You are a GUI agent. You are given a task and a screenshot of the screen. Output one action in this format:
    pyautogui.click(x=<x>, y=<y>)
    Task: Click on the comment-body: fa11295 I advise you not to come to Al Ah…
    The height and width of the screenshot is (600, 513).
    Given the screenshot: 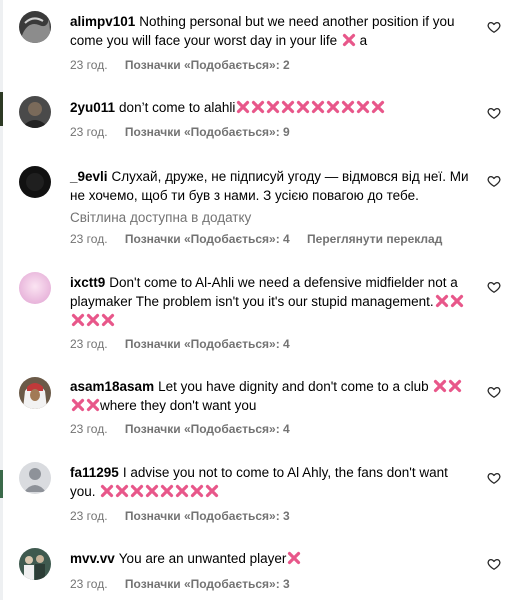 What is the action you would take?
    pyautogui.click(x=270, y=482)
    